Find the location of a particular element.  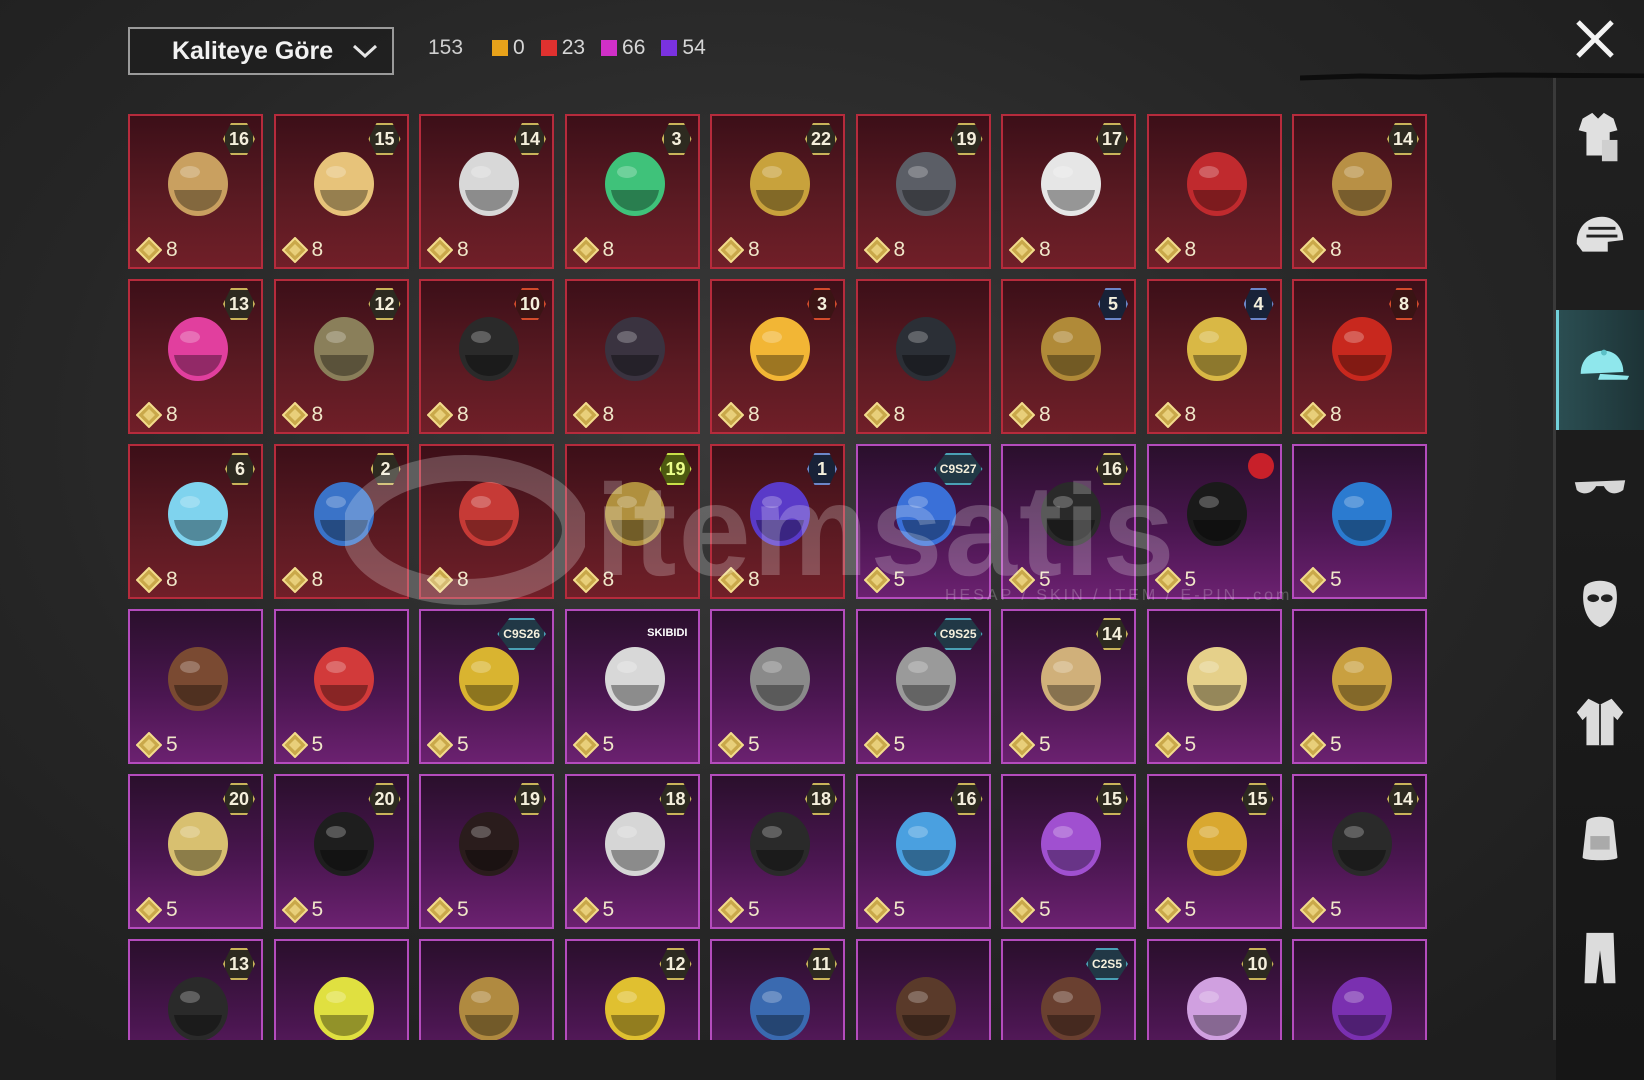

item-card: 15 8 is located at coordinates (341, 191).